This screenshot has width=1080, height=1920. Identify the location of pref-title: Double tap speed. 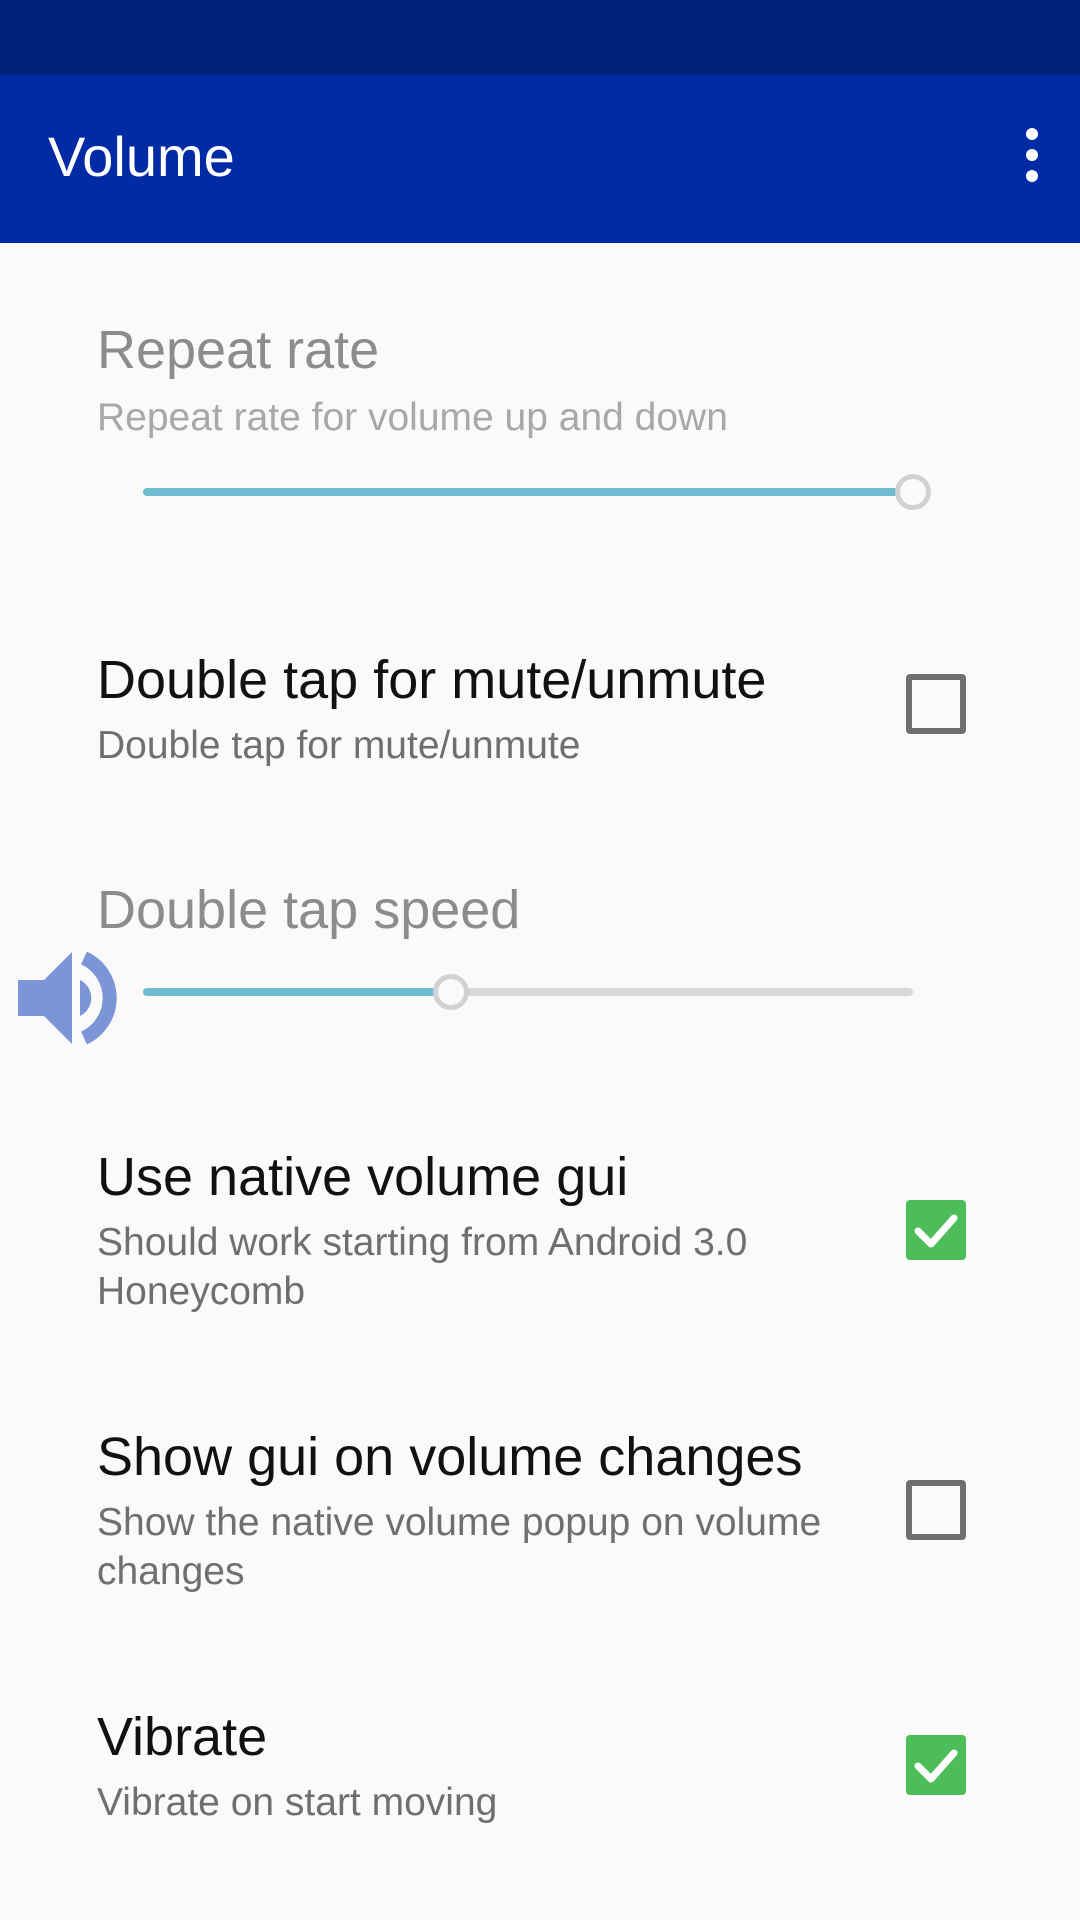
(309, 910).